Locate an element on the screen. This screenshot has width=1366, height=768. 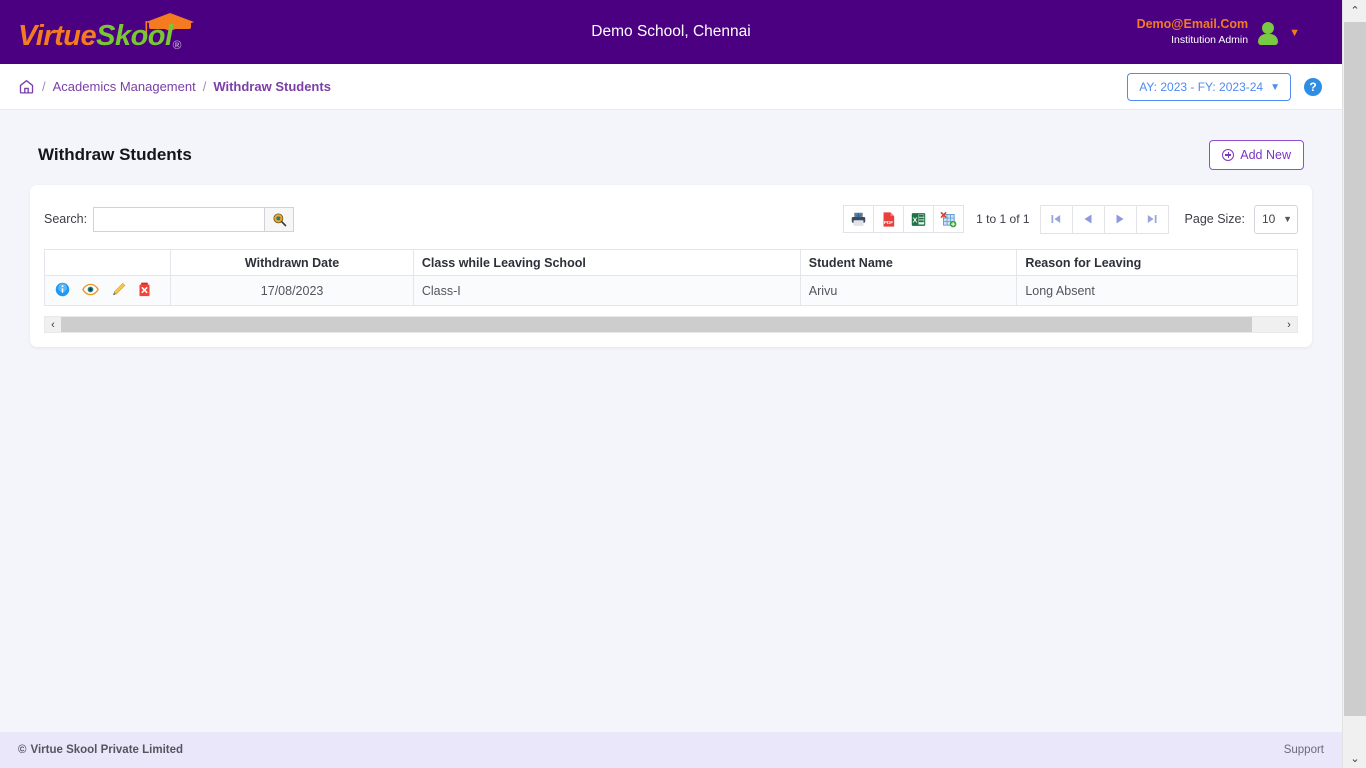
copyright-icon: © is located at coordinates (22, 750).